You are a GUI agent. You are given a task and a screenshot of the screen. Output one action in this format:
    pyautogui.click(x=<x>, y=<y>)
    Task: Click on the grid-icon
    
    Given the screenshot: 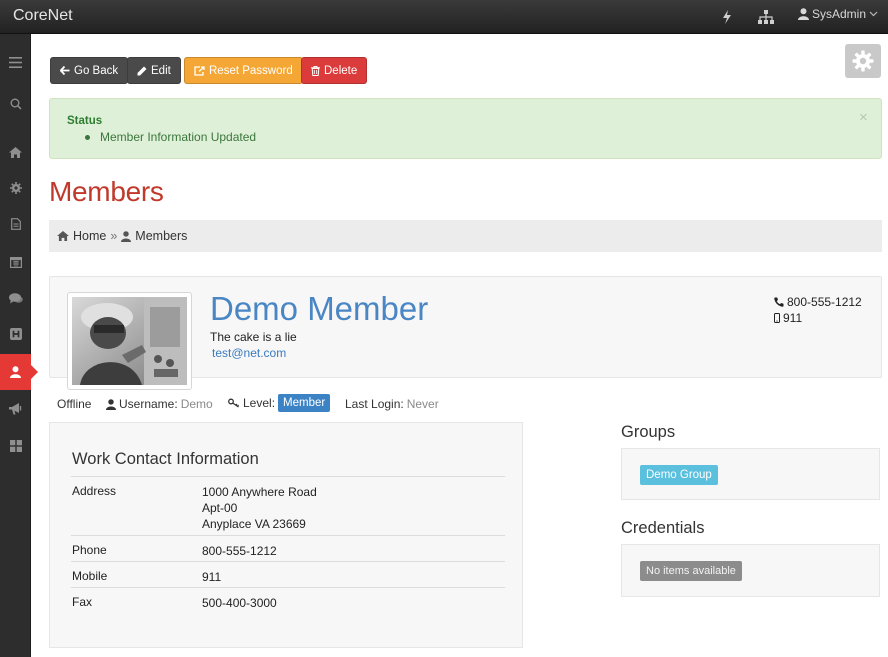 What is the action you would take?
    pyautogui.click(x=15, y=446)
    